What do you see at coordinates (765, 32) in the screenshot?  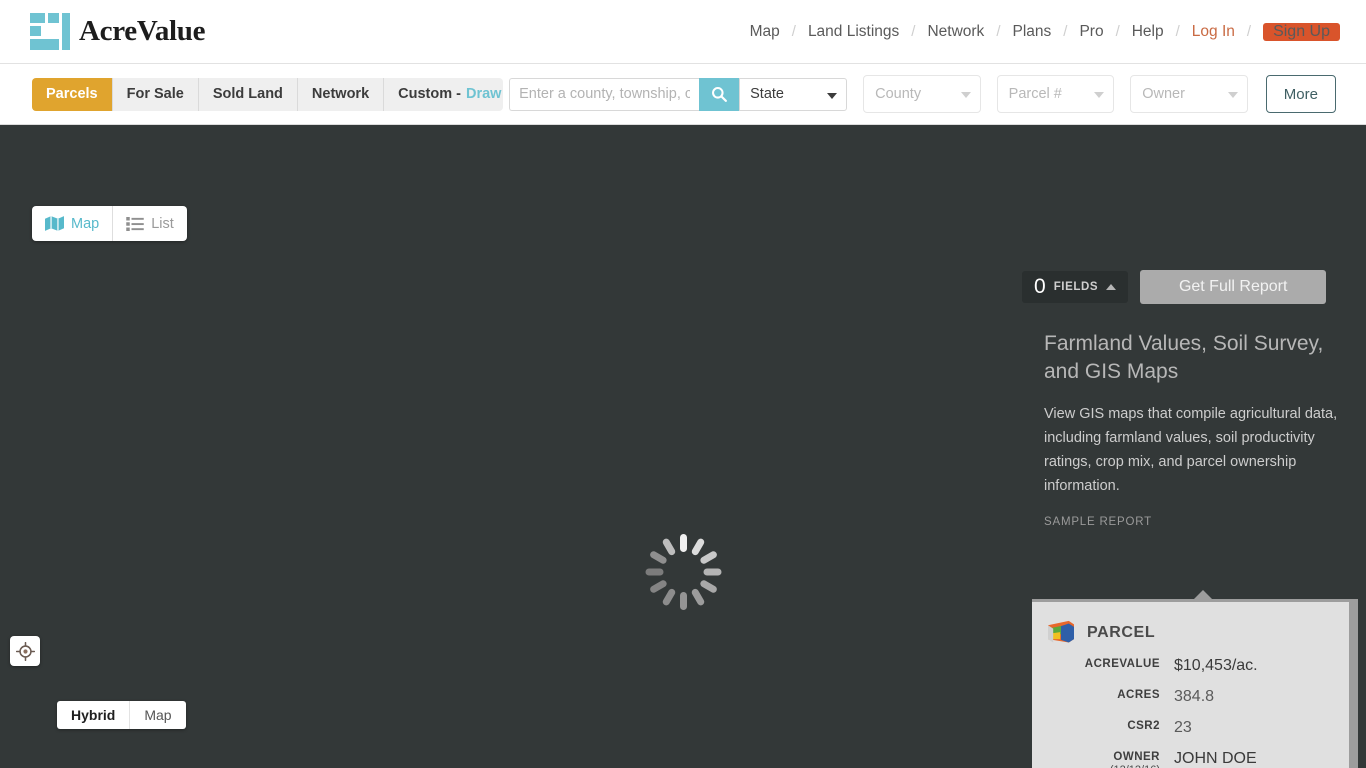 I see `nav-item-map: Map` at bounding box center [765, 32].